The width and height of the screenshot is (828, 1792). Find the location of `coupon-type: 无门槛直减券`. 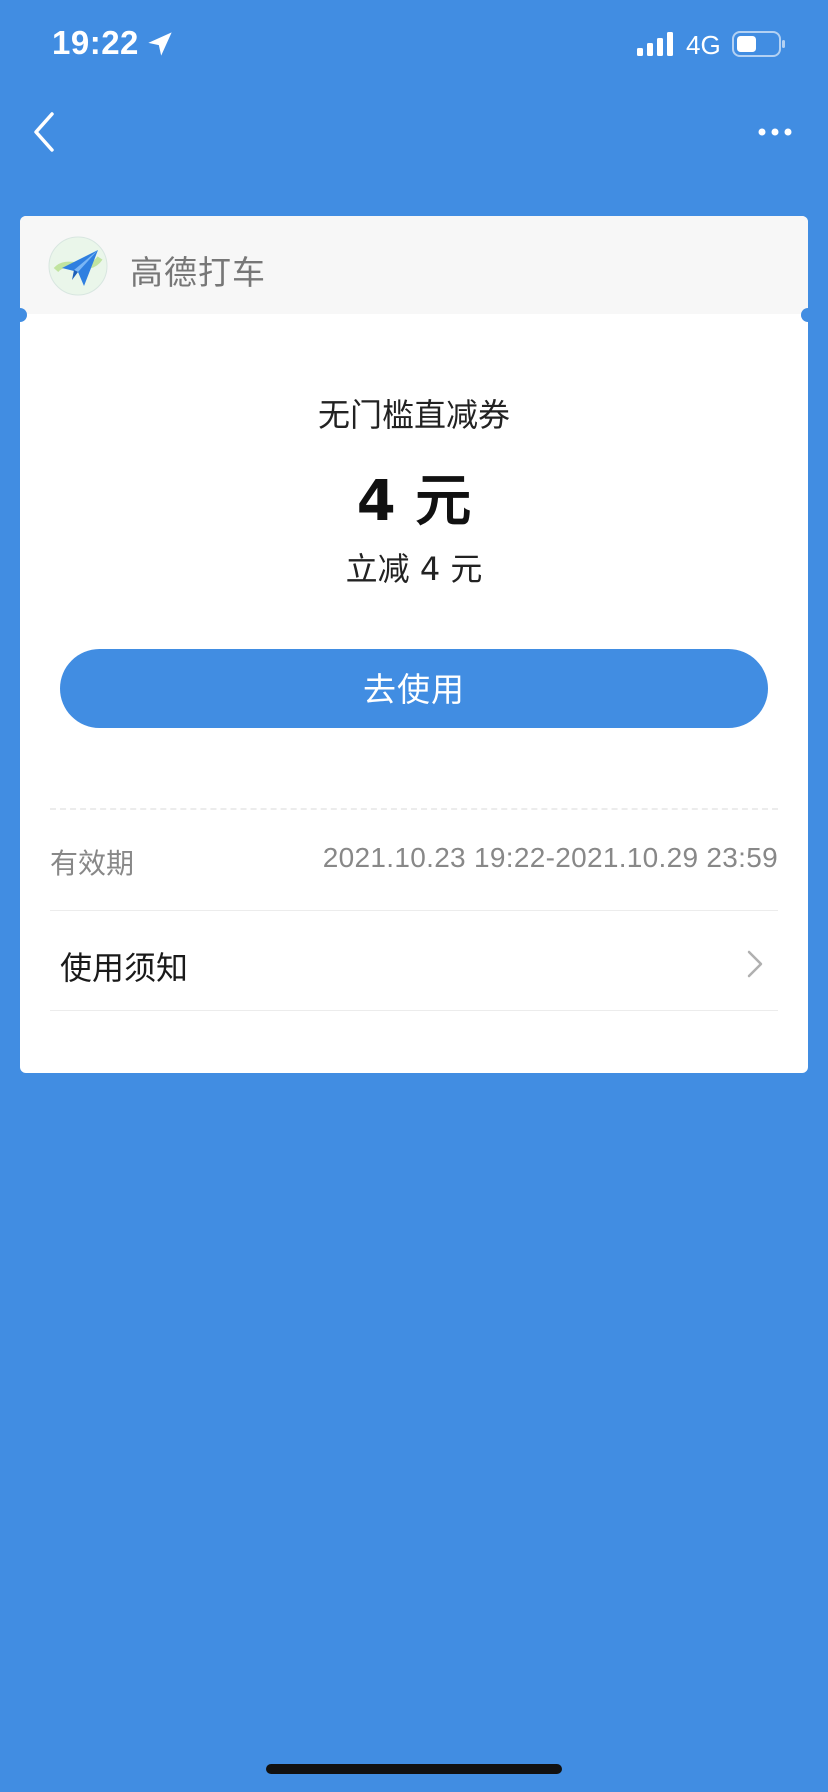

coupon-type: 无门槛直减券 is located at coordinates (413, 415).